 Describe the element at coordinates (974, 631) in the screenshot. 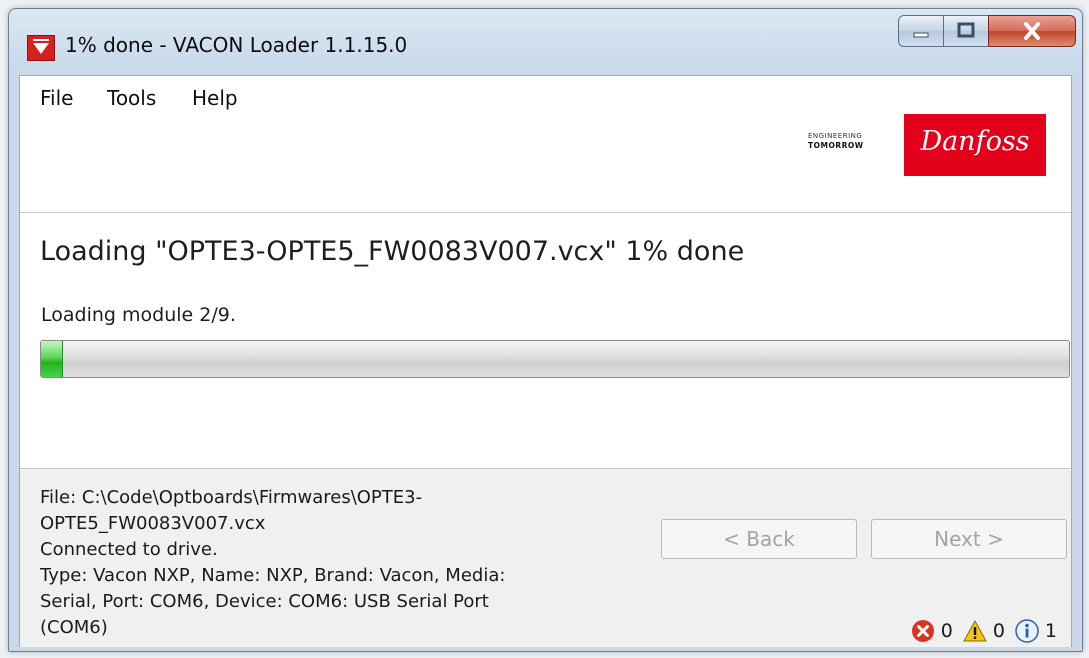

I see `warning-icon` at that location.